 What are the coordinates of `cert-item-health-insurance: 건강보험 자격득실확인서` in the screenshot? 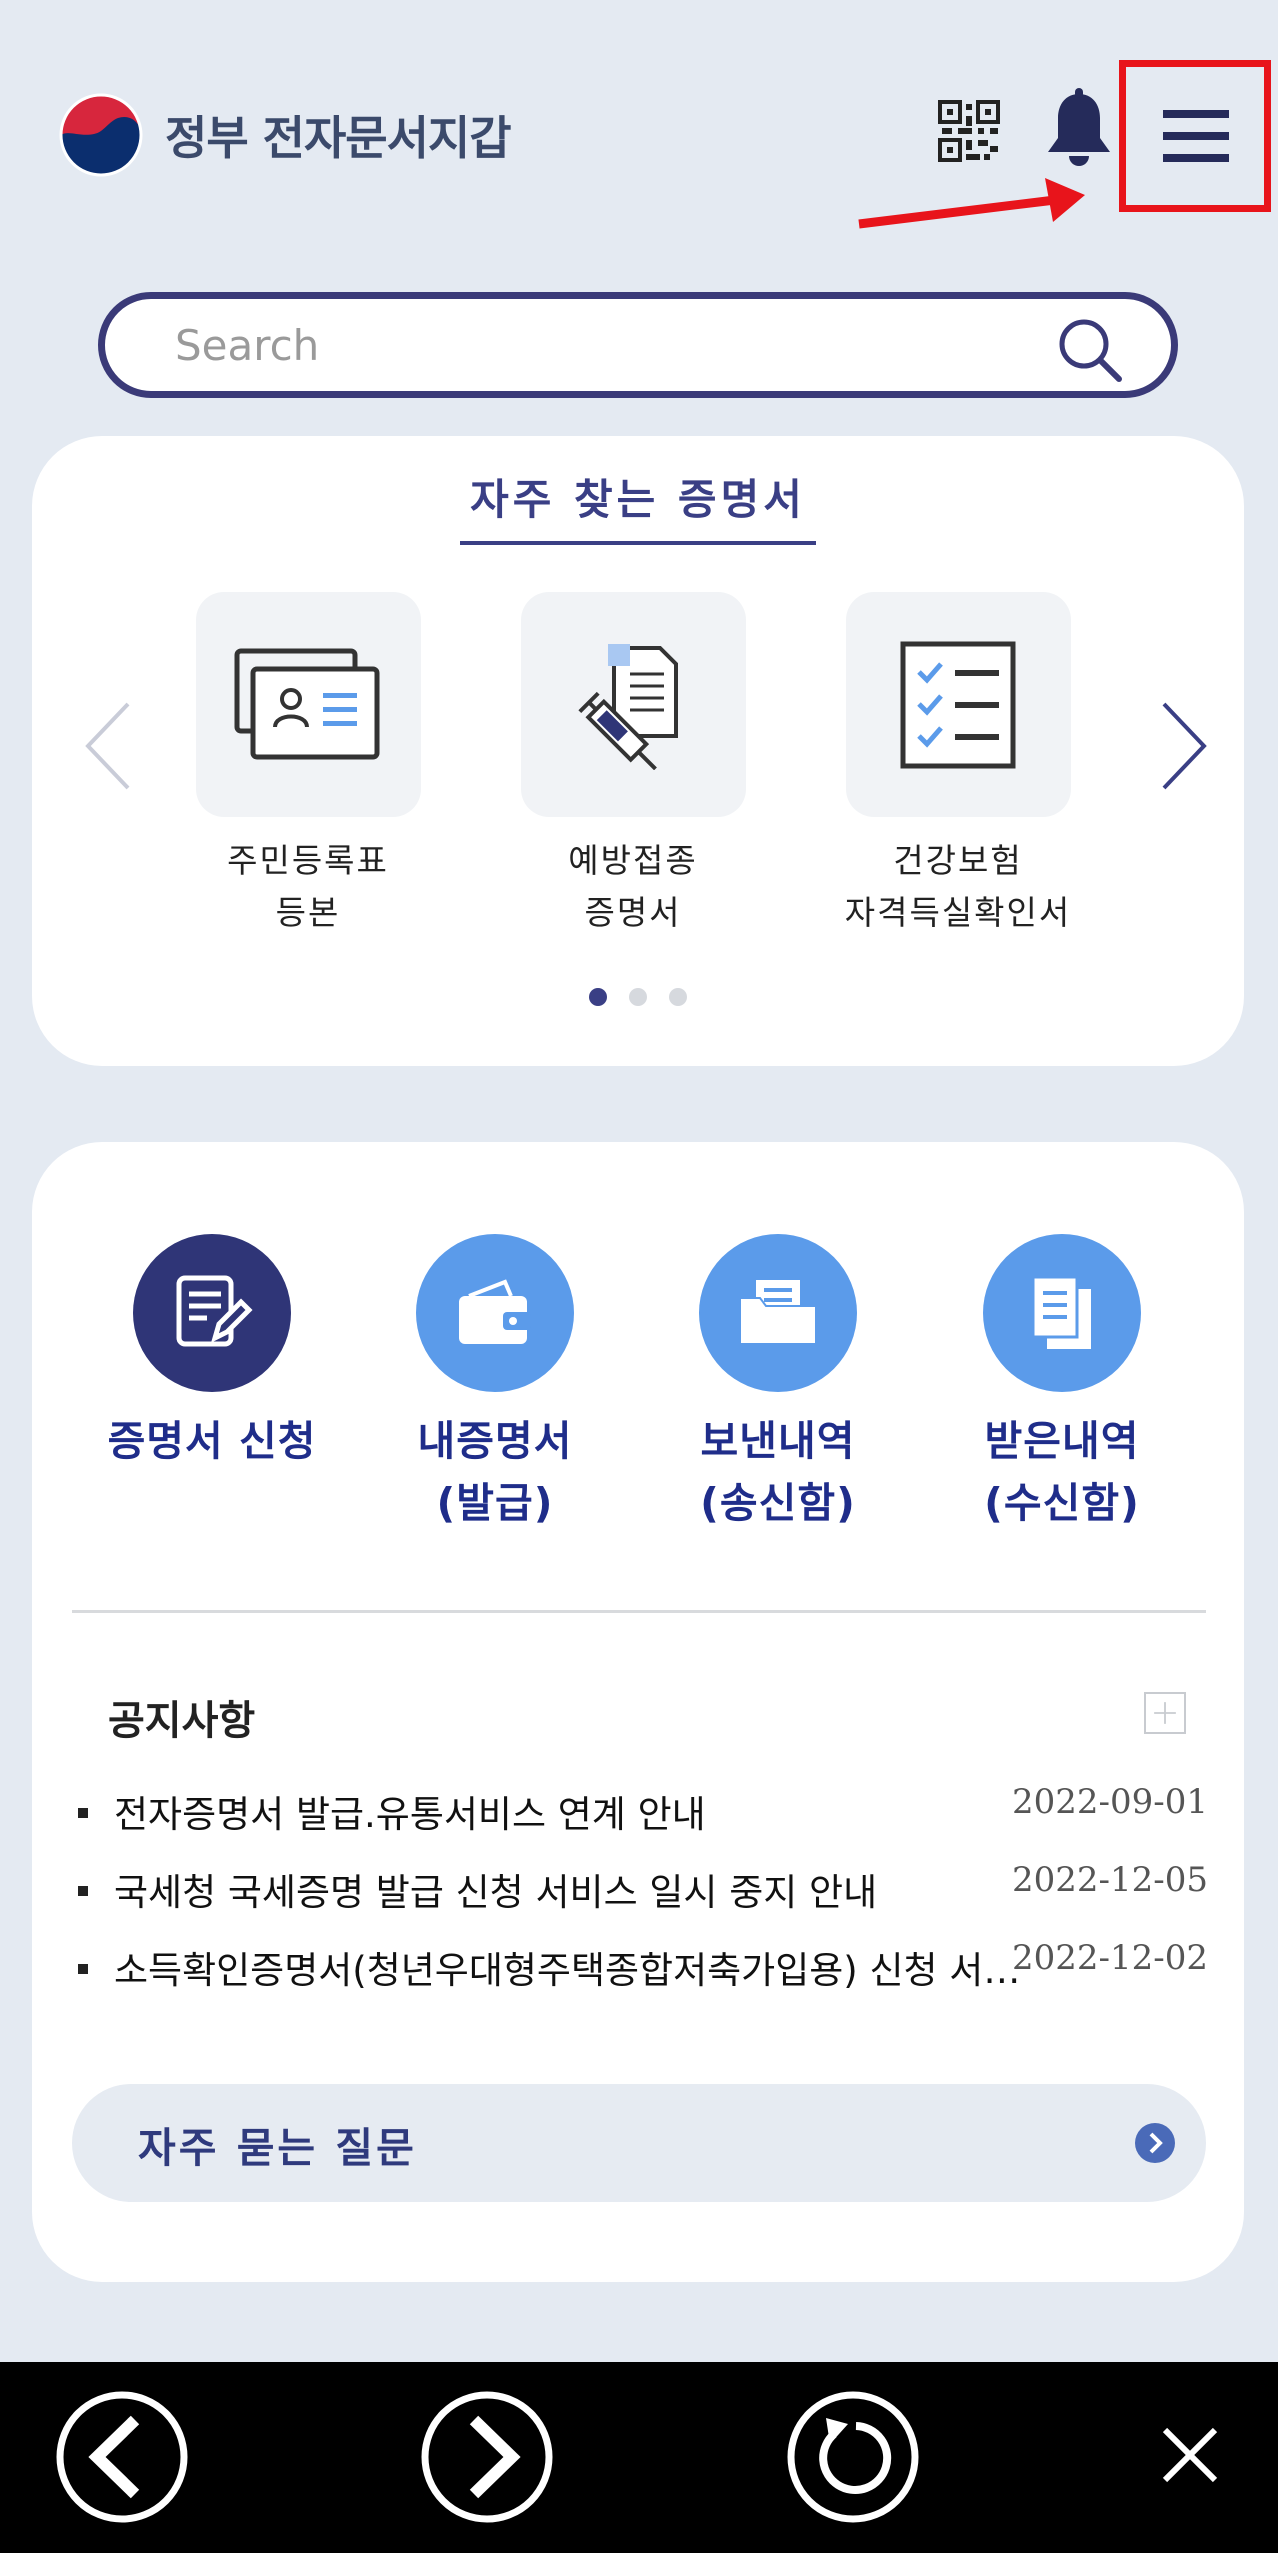 It's located at (958, 765).